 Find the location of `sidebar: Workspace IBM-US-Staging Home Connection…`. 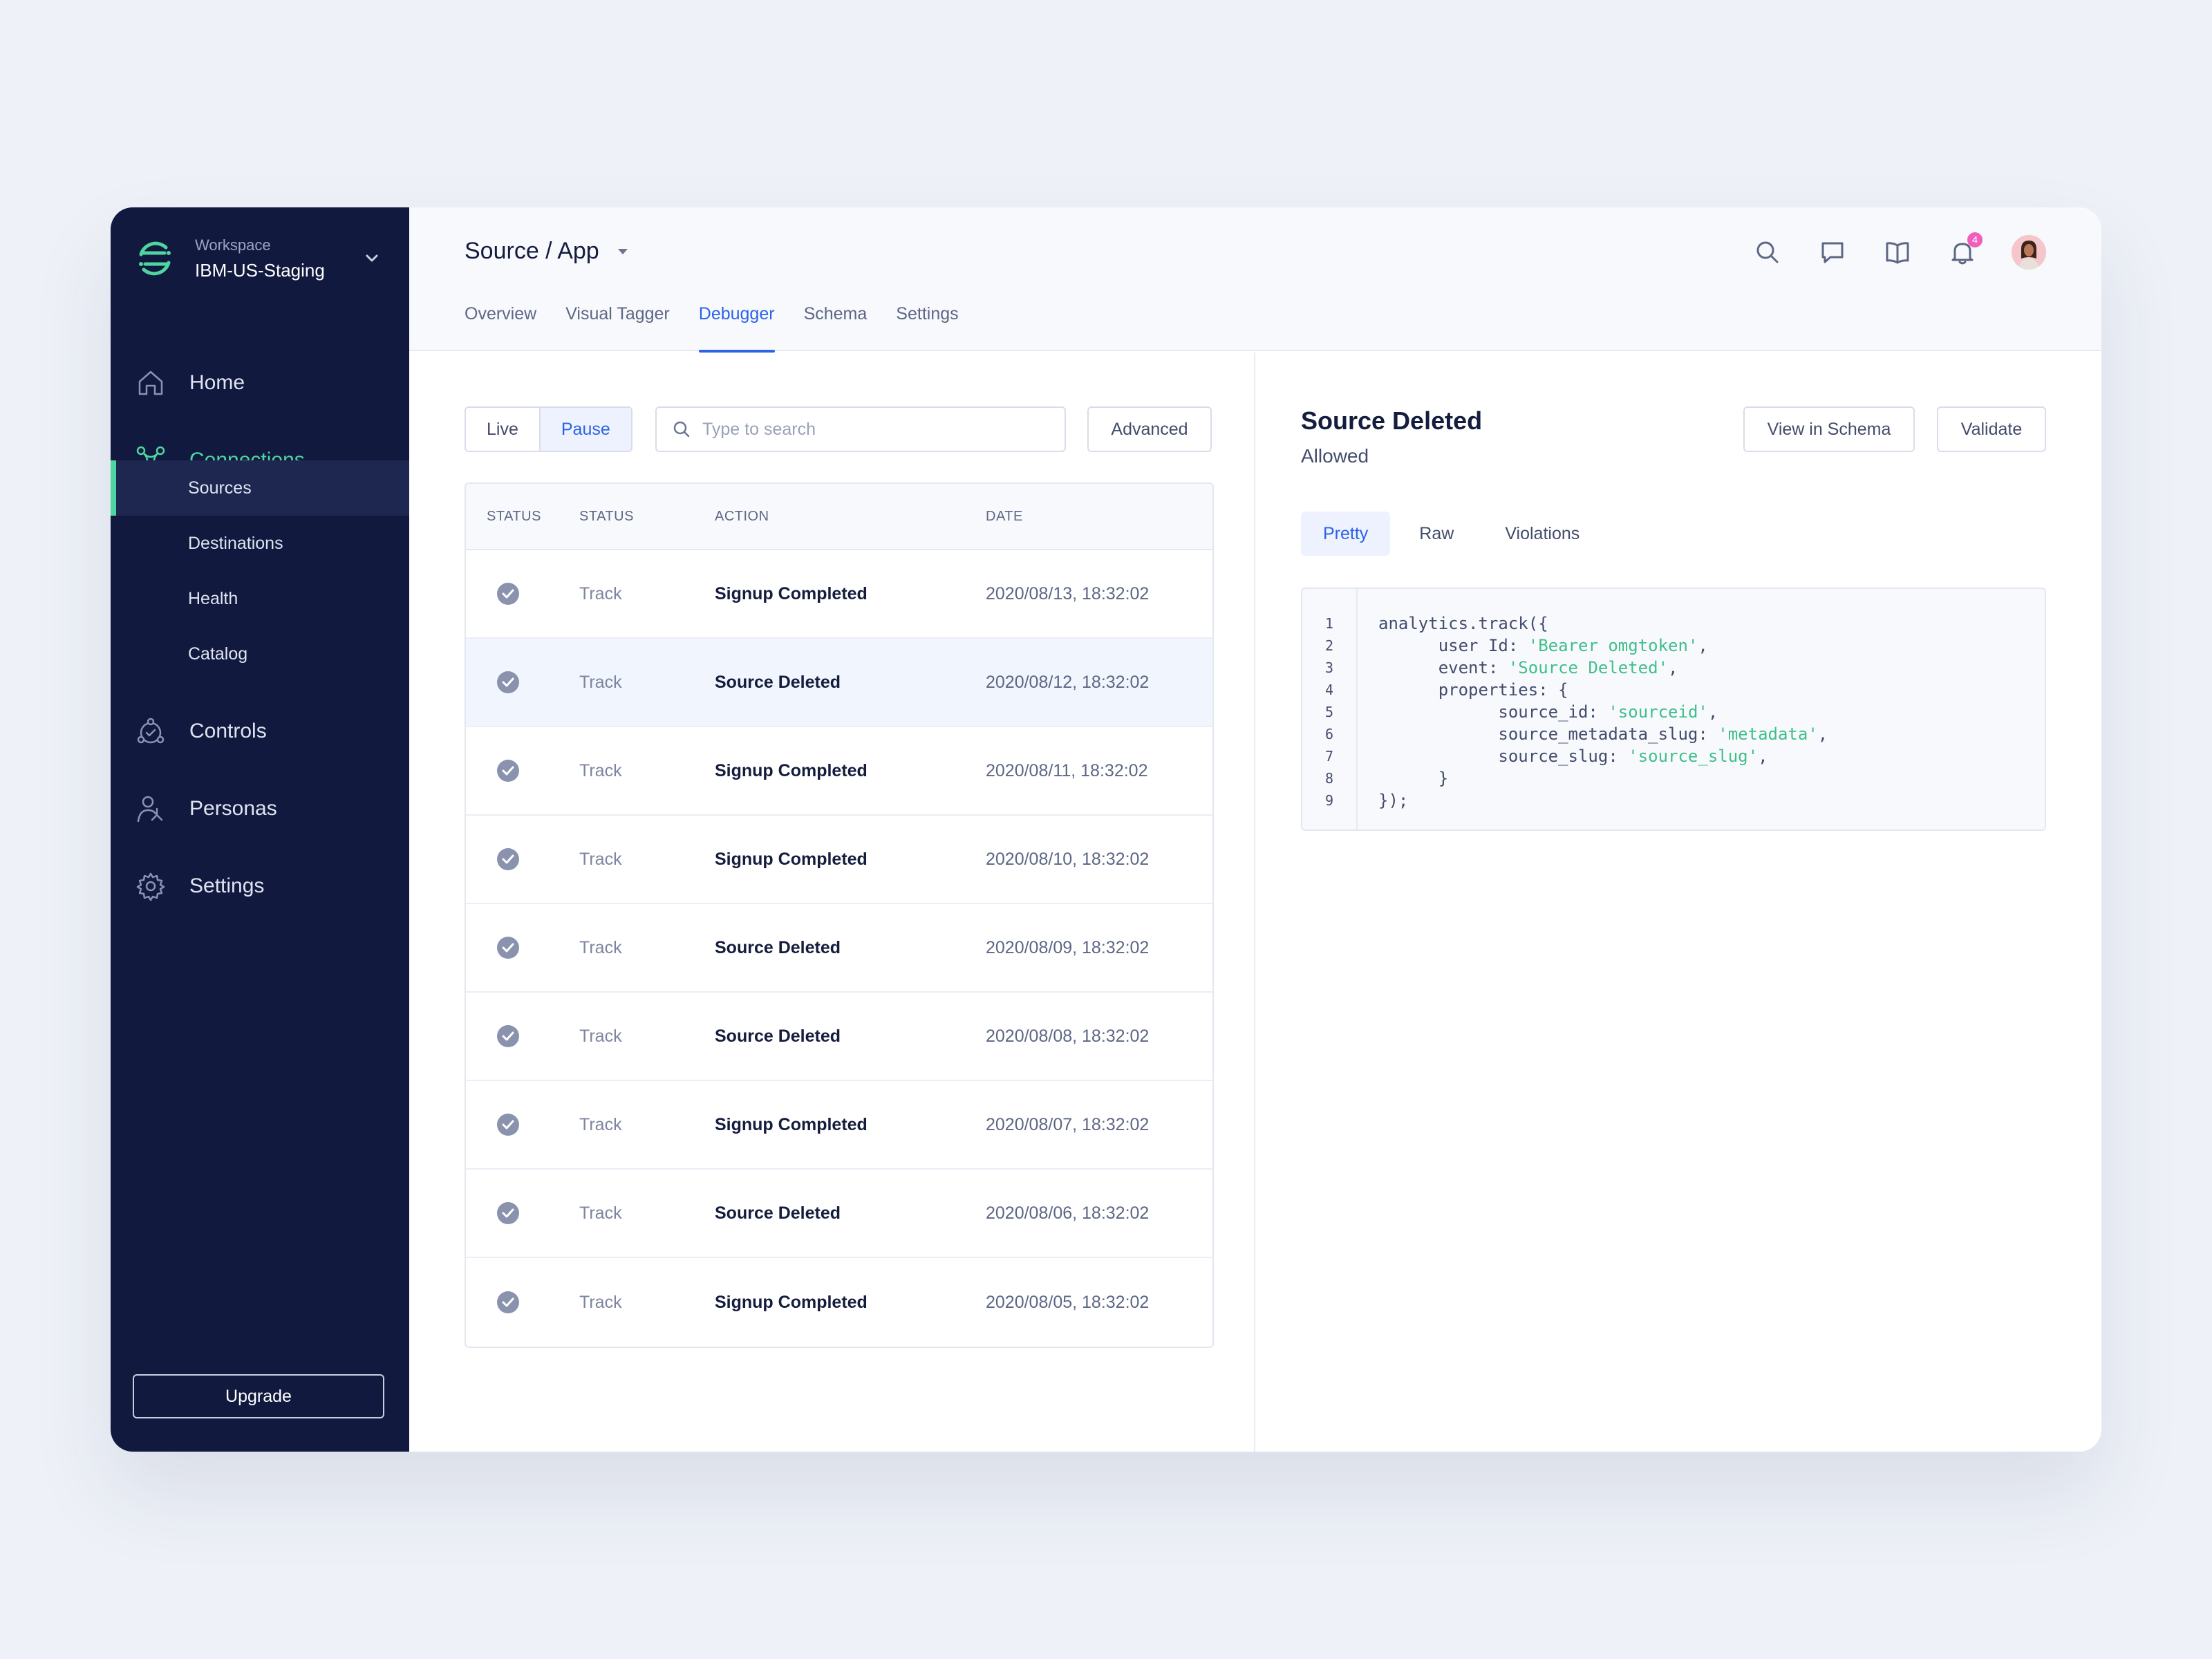

sidebar: Workspace IBM-US-Staging Home Connection… is located at coordinates (260, 829).